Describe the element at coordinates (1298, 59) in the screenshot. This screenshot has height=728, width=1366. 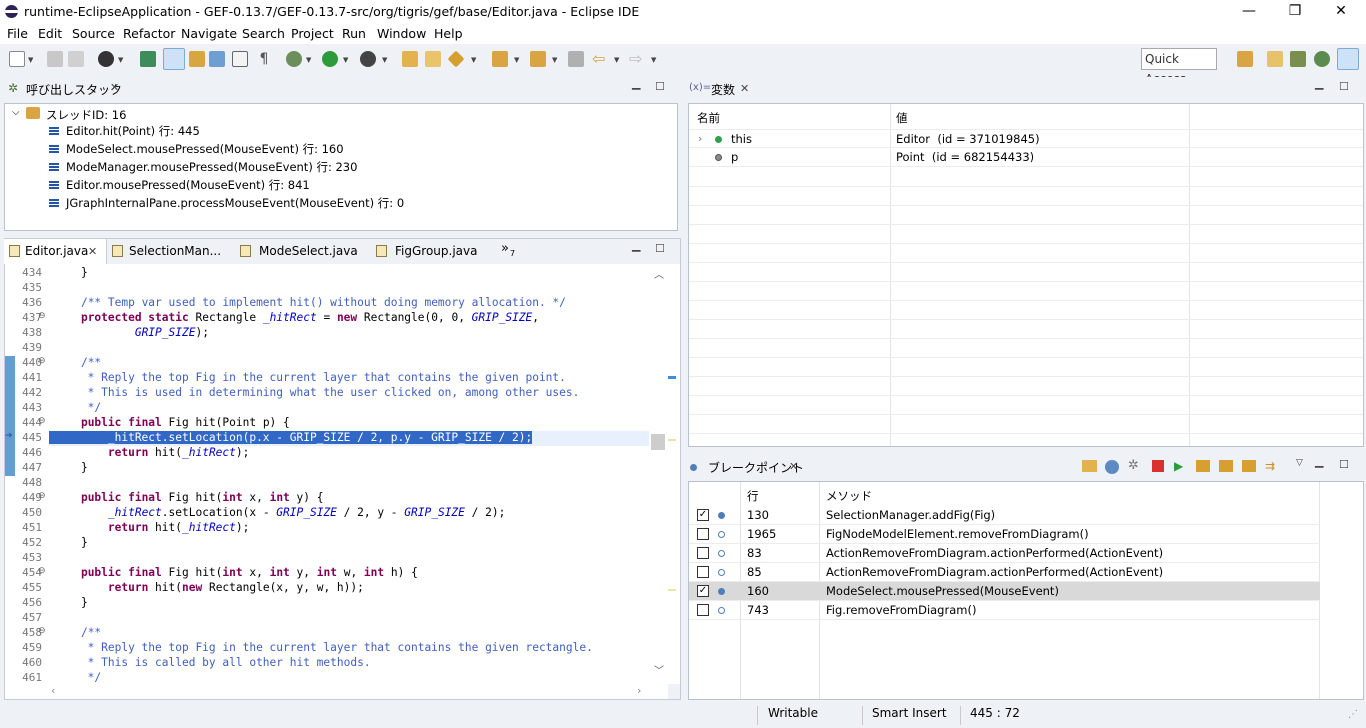
I see `perspective-git-icon` at that location.